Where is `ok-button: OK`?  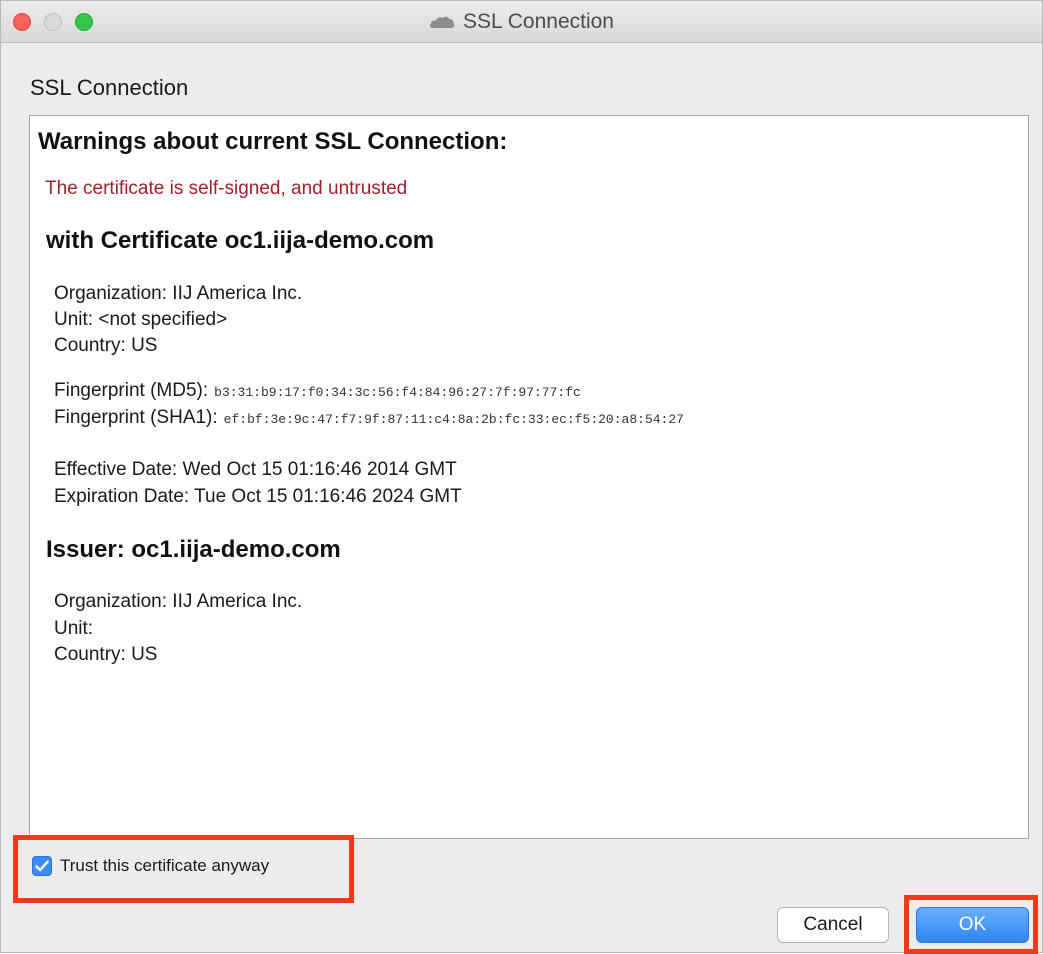
ok-button: OK is located at coordinates (972, 925).